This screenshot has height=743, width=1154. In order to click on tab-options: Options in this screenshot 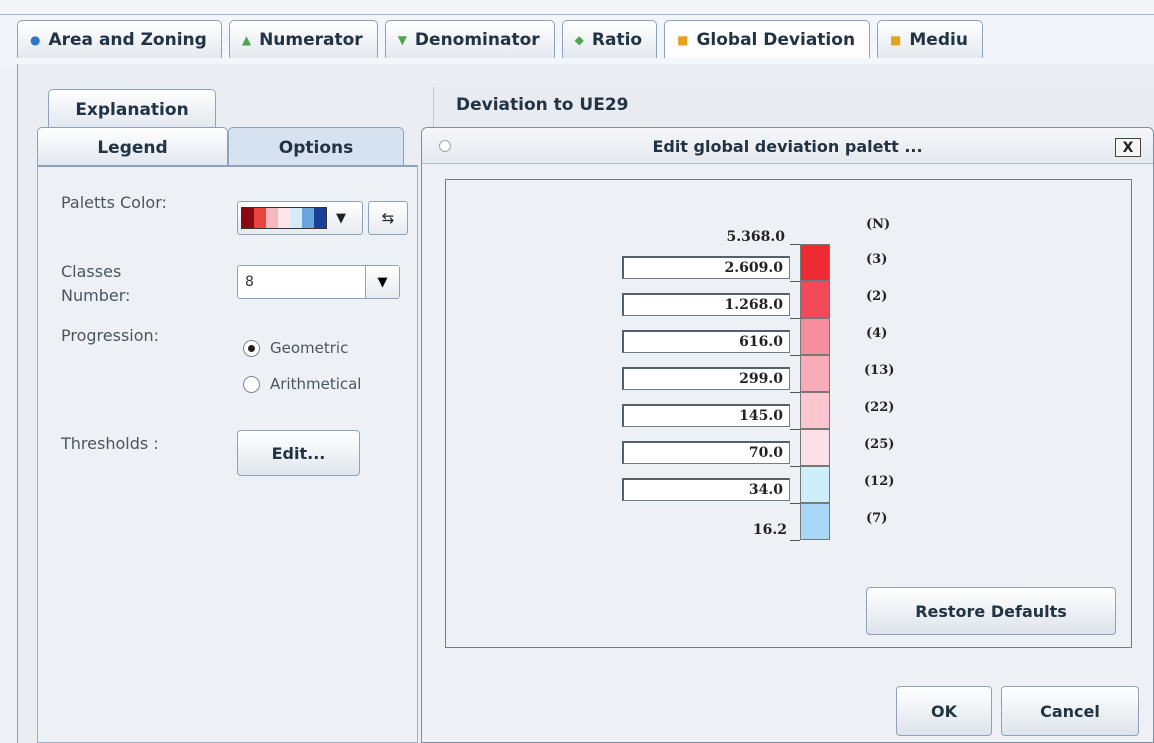, I will do `click(316, 147)`.